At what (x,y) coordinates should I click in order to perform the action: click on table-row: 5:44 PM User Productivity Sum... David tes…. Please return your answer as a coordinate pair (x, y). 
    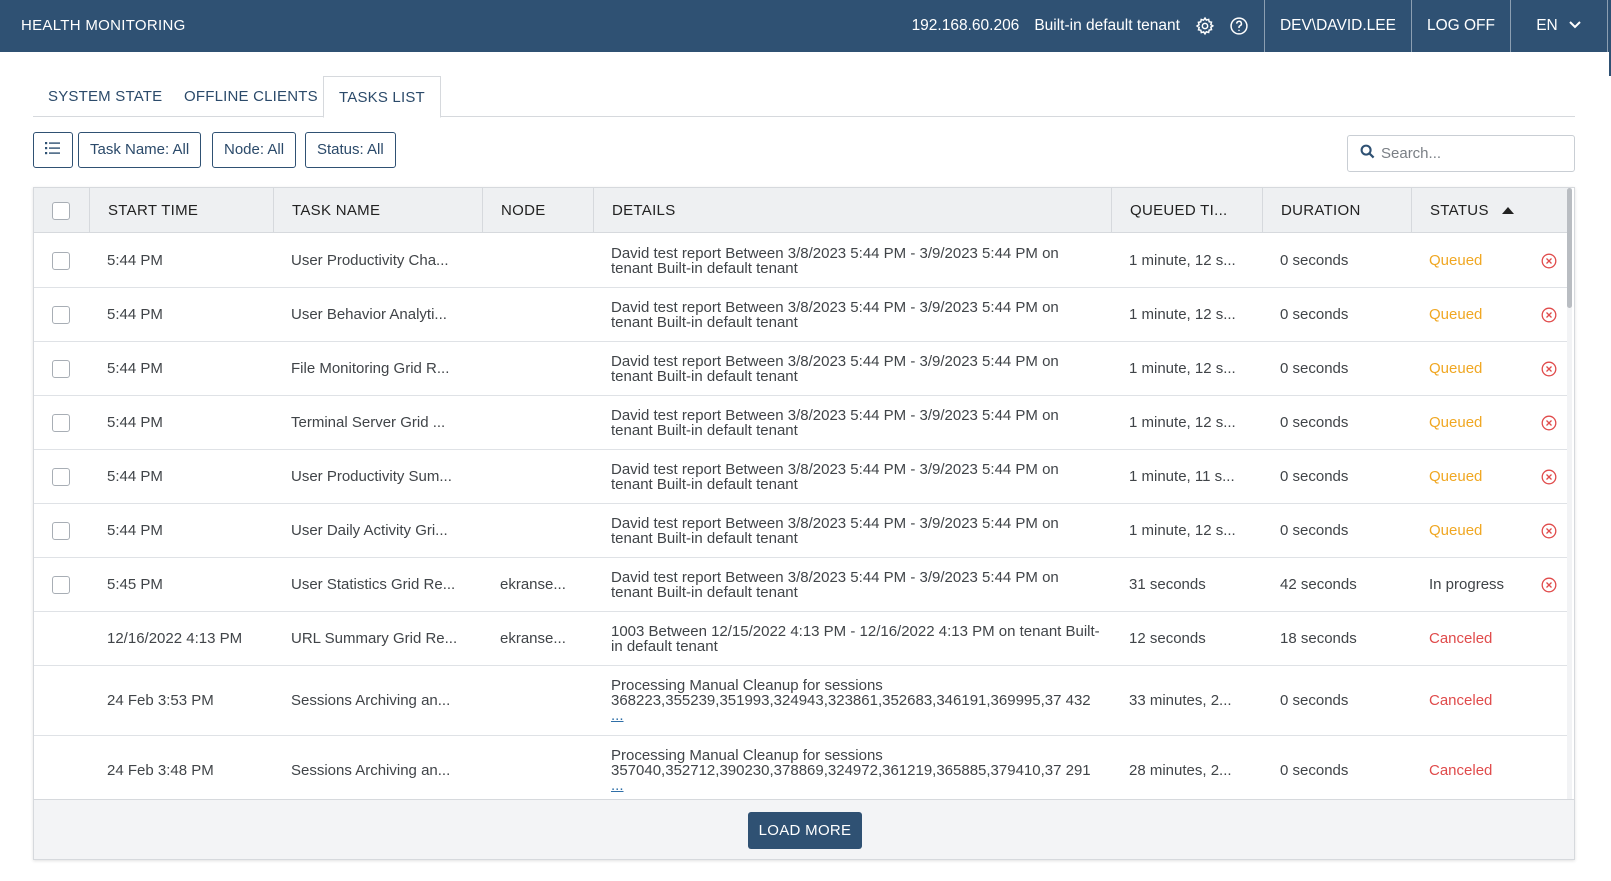
    Looking at the image, I should click on (801, 477).